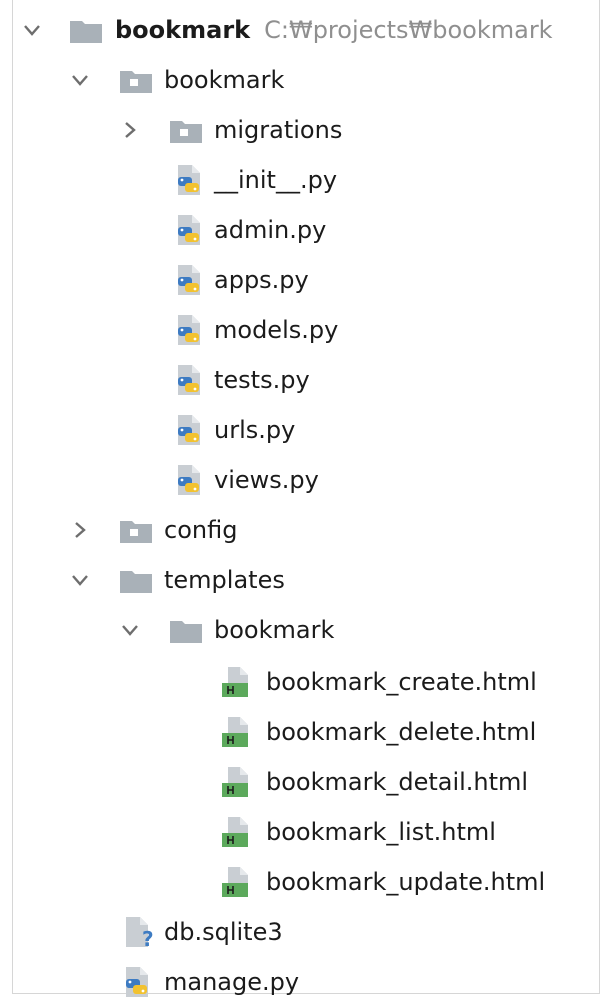 The height and width of the screenshot is (1007, 604). Describe the element at coordinates (201, 530) in the screenshot. I see `tree-node-label: config` at that location.